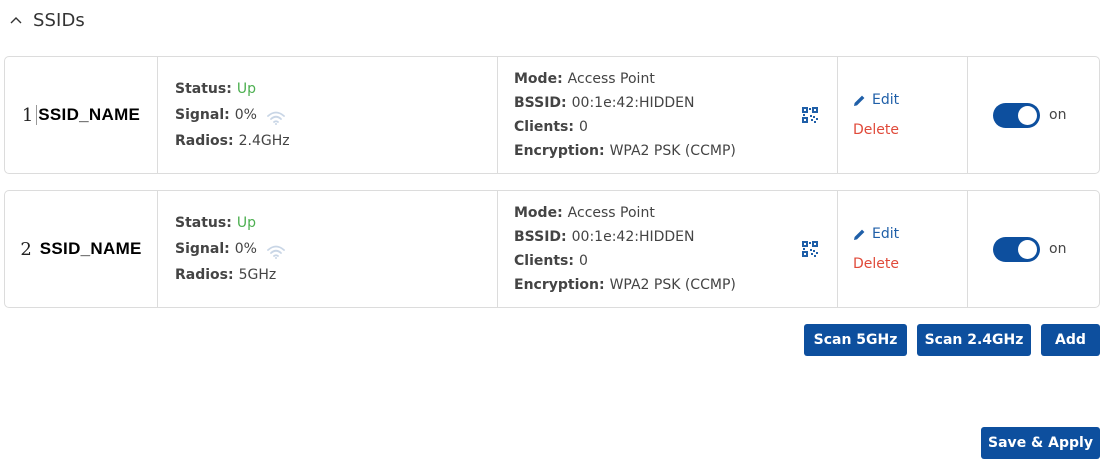 This screenshot has width=1102, height=461. Describe the element at coordinates (264, 141) in the screenshot. I see `radios-value: 2.4GHz` at that location.